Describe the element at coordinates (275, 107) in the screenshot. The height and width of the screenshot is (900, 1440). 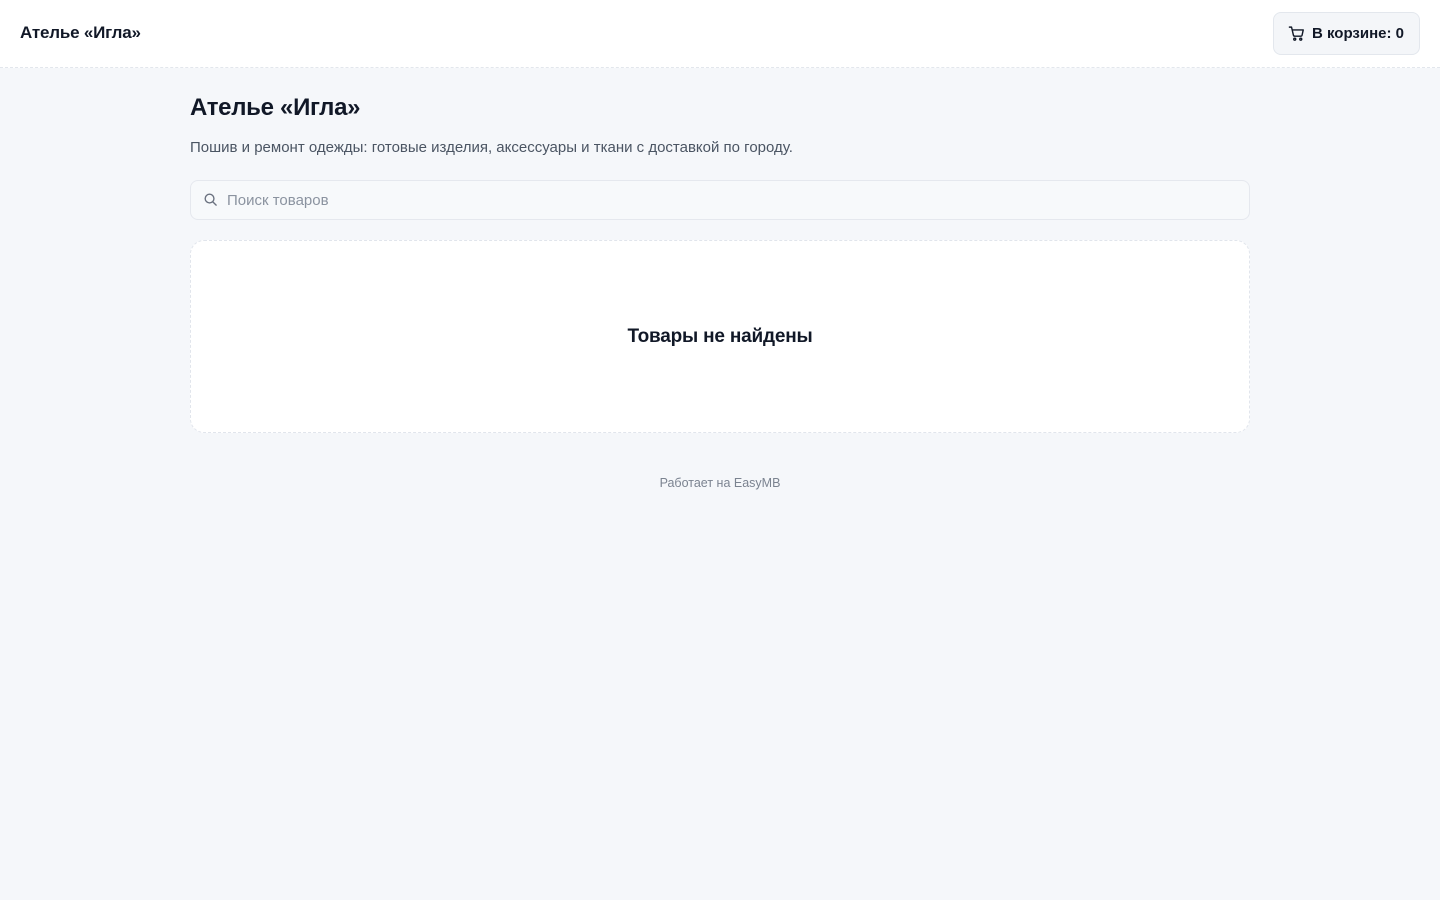
I see `page-title: Ателье «Игла»` at that location.